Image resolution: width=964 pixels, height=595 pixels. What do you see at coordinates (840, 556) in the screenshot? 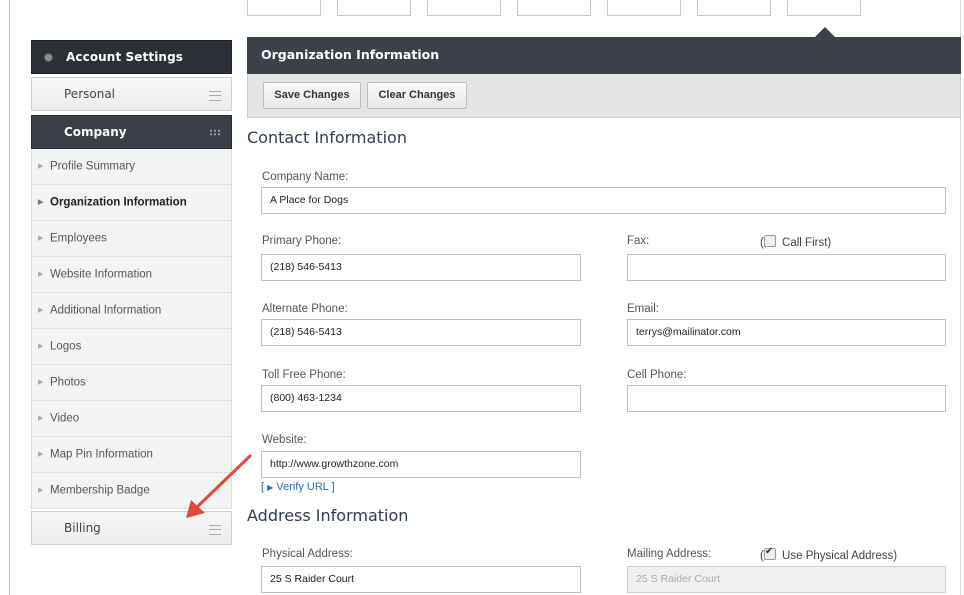
I see `use-physical-address-label: Use Physical Address)` at bounding box center [840, 556].